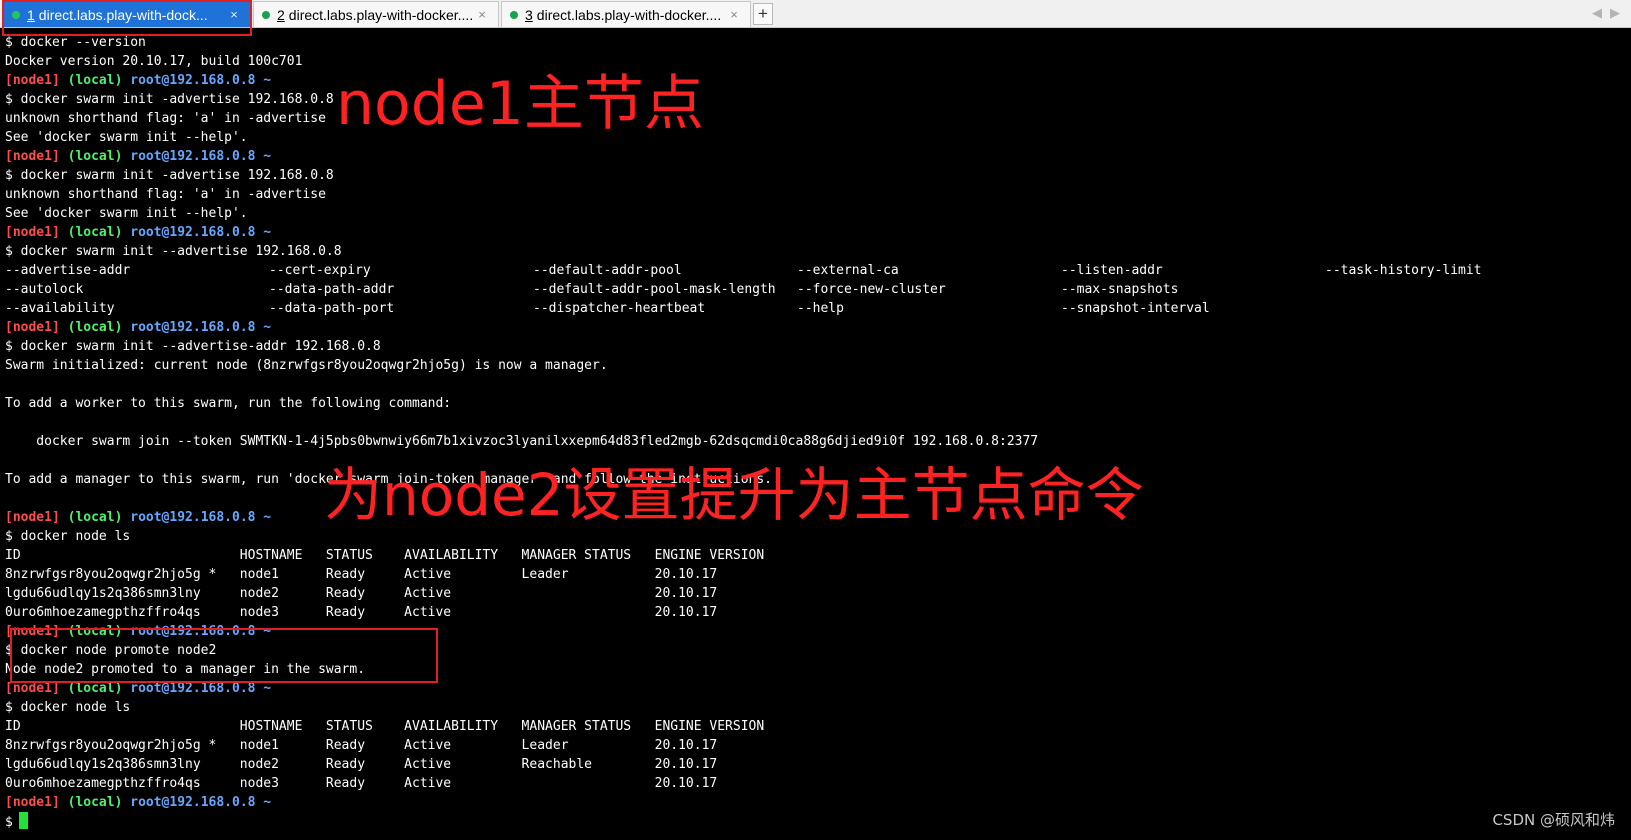 The image size is (1631, 840). Describe the element at coordinates (23, 820) in the screenshot. I see `cursor` at that location.